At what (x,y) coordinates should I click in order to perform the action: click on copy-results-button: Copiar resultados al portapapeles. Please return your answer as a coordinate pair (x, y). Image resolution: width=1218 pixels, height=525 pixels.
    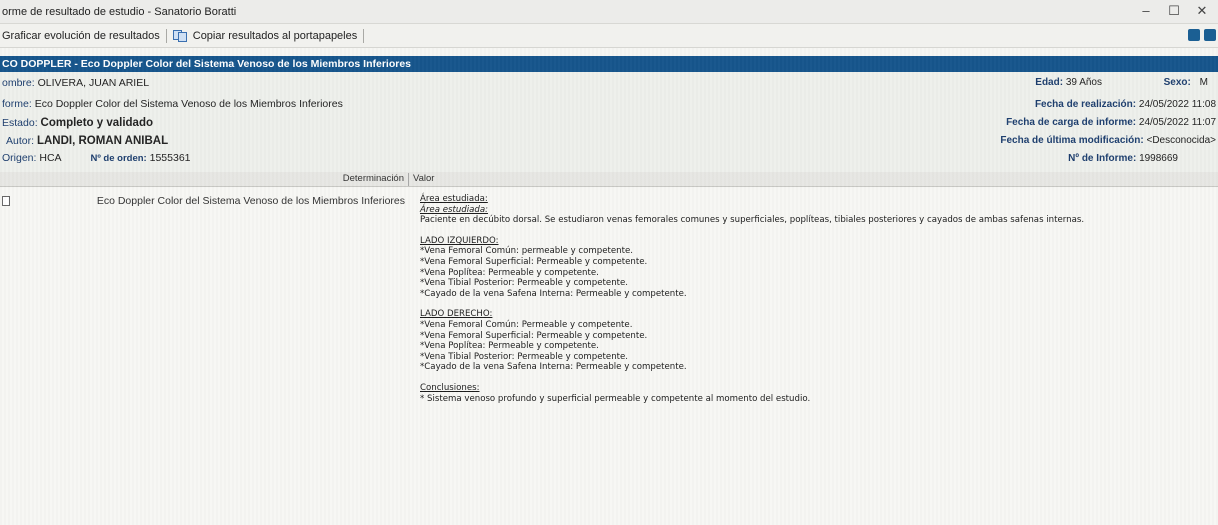
    Looking at the image, I should click on (265, 35).